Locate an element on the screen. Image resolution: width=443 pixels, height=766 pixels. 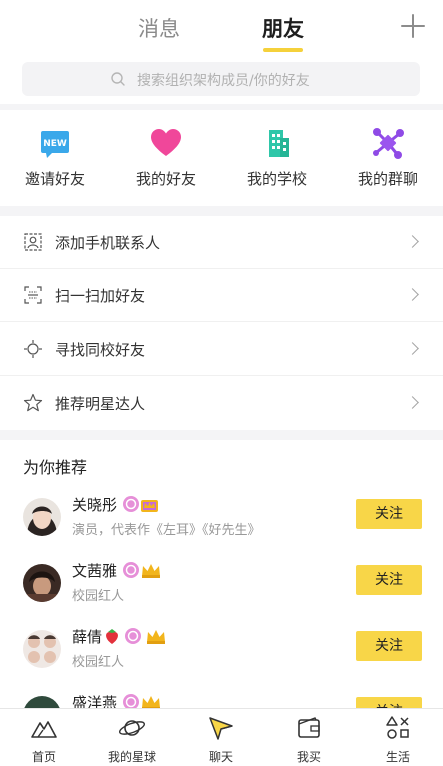
list-item: 文茜雅 校园红人 关注 is located at coordinates (221, 585).